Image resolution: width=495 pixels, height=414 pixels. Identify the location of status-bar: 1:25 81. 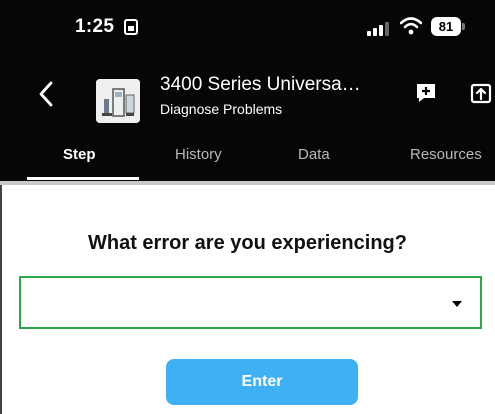
(247, 29).